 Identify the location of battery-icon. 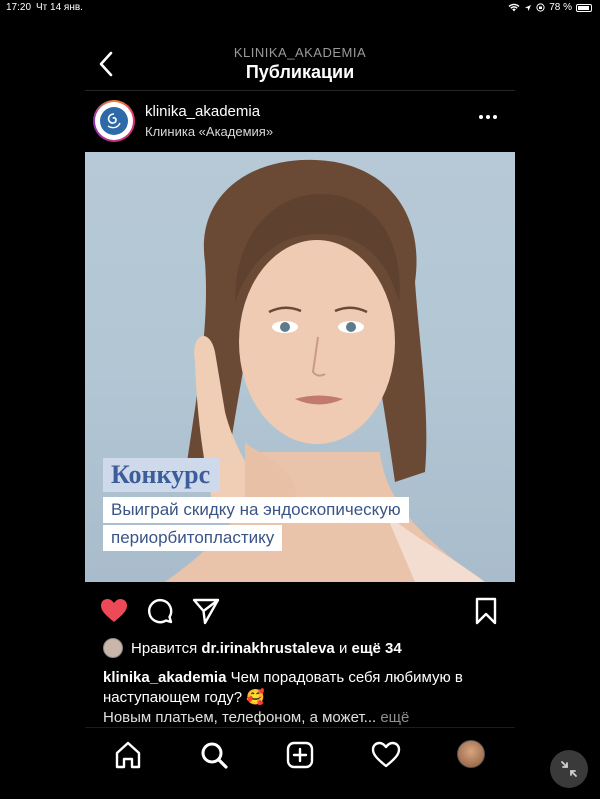
(584, 7).